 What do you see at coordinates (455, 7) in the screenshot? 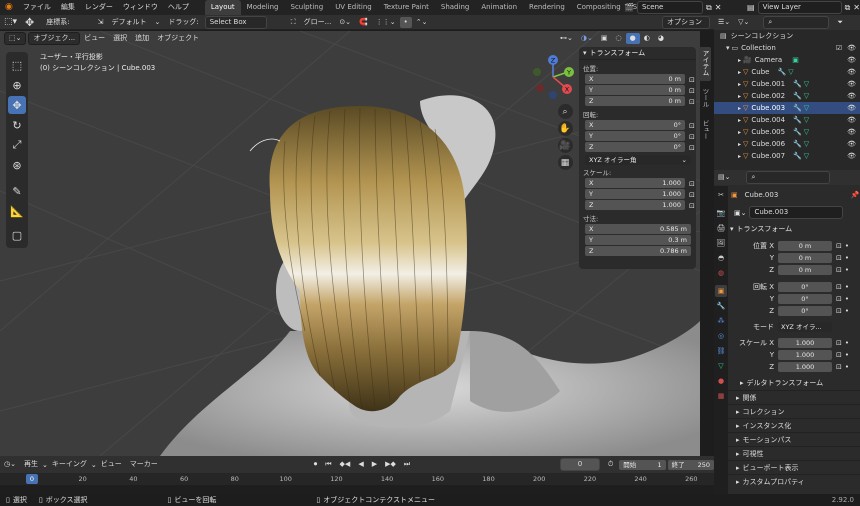
I see `workspace-tab-shading: Shading` at bounding box center [455, 7].